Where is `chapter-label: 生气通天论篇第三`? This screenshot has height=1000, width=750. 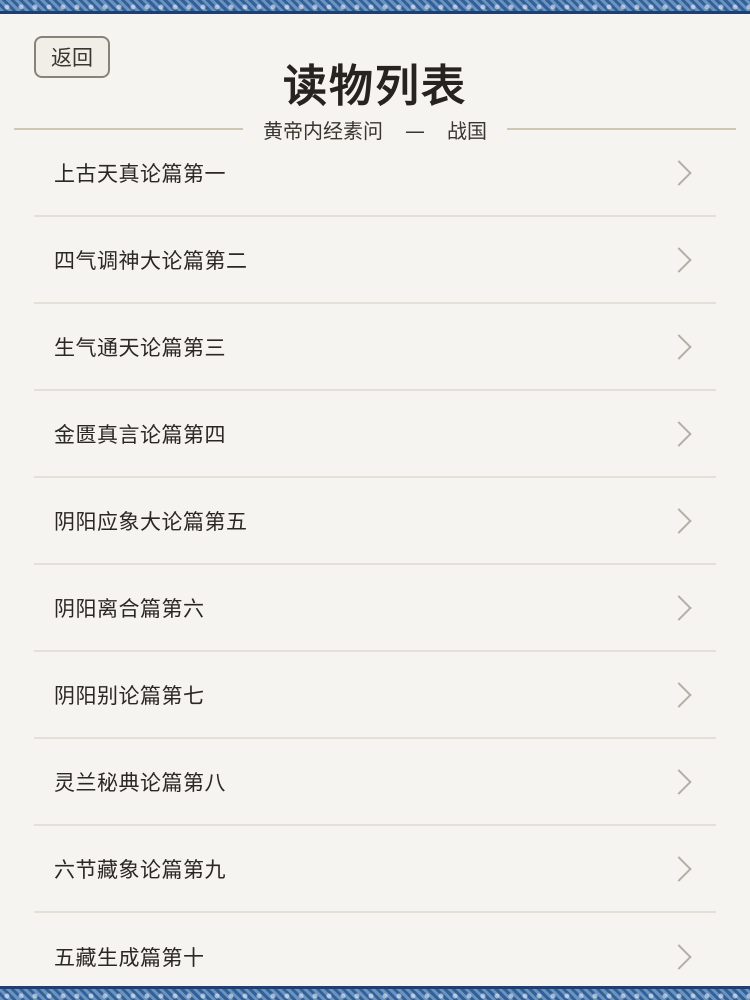
chapter-label: 生气通天论篇第三 is located at coordinates (140, 347).